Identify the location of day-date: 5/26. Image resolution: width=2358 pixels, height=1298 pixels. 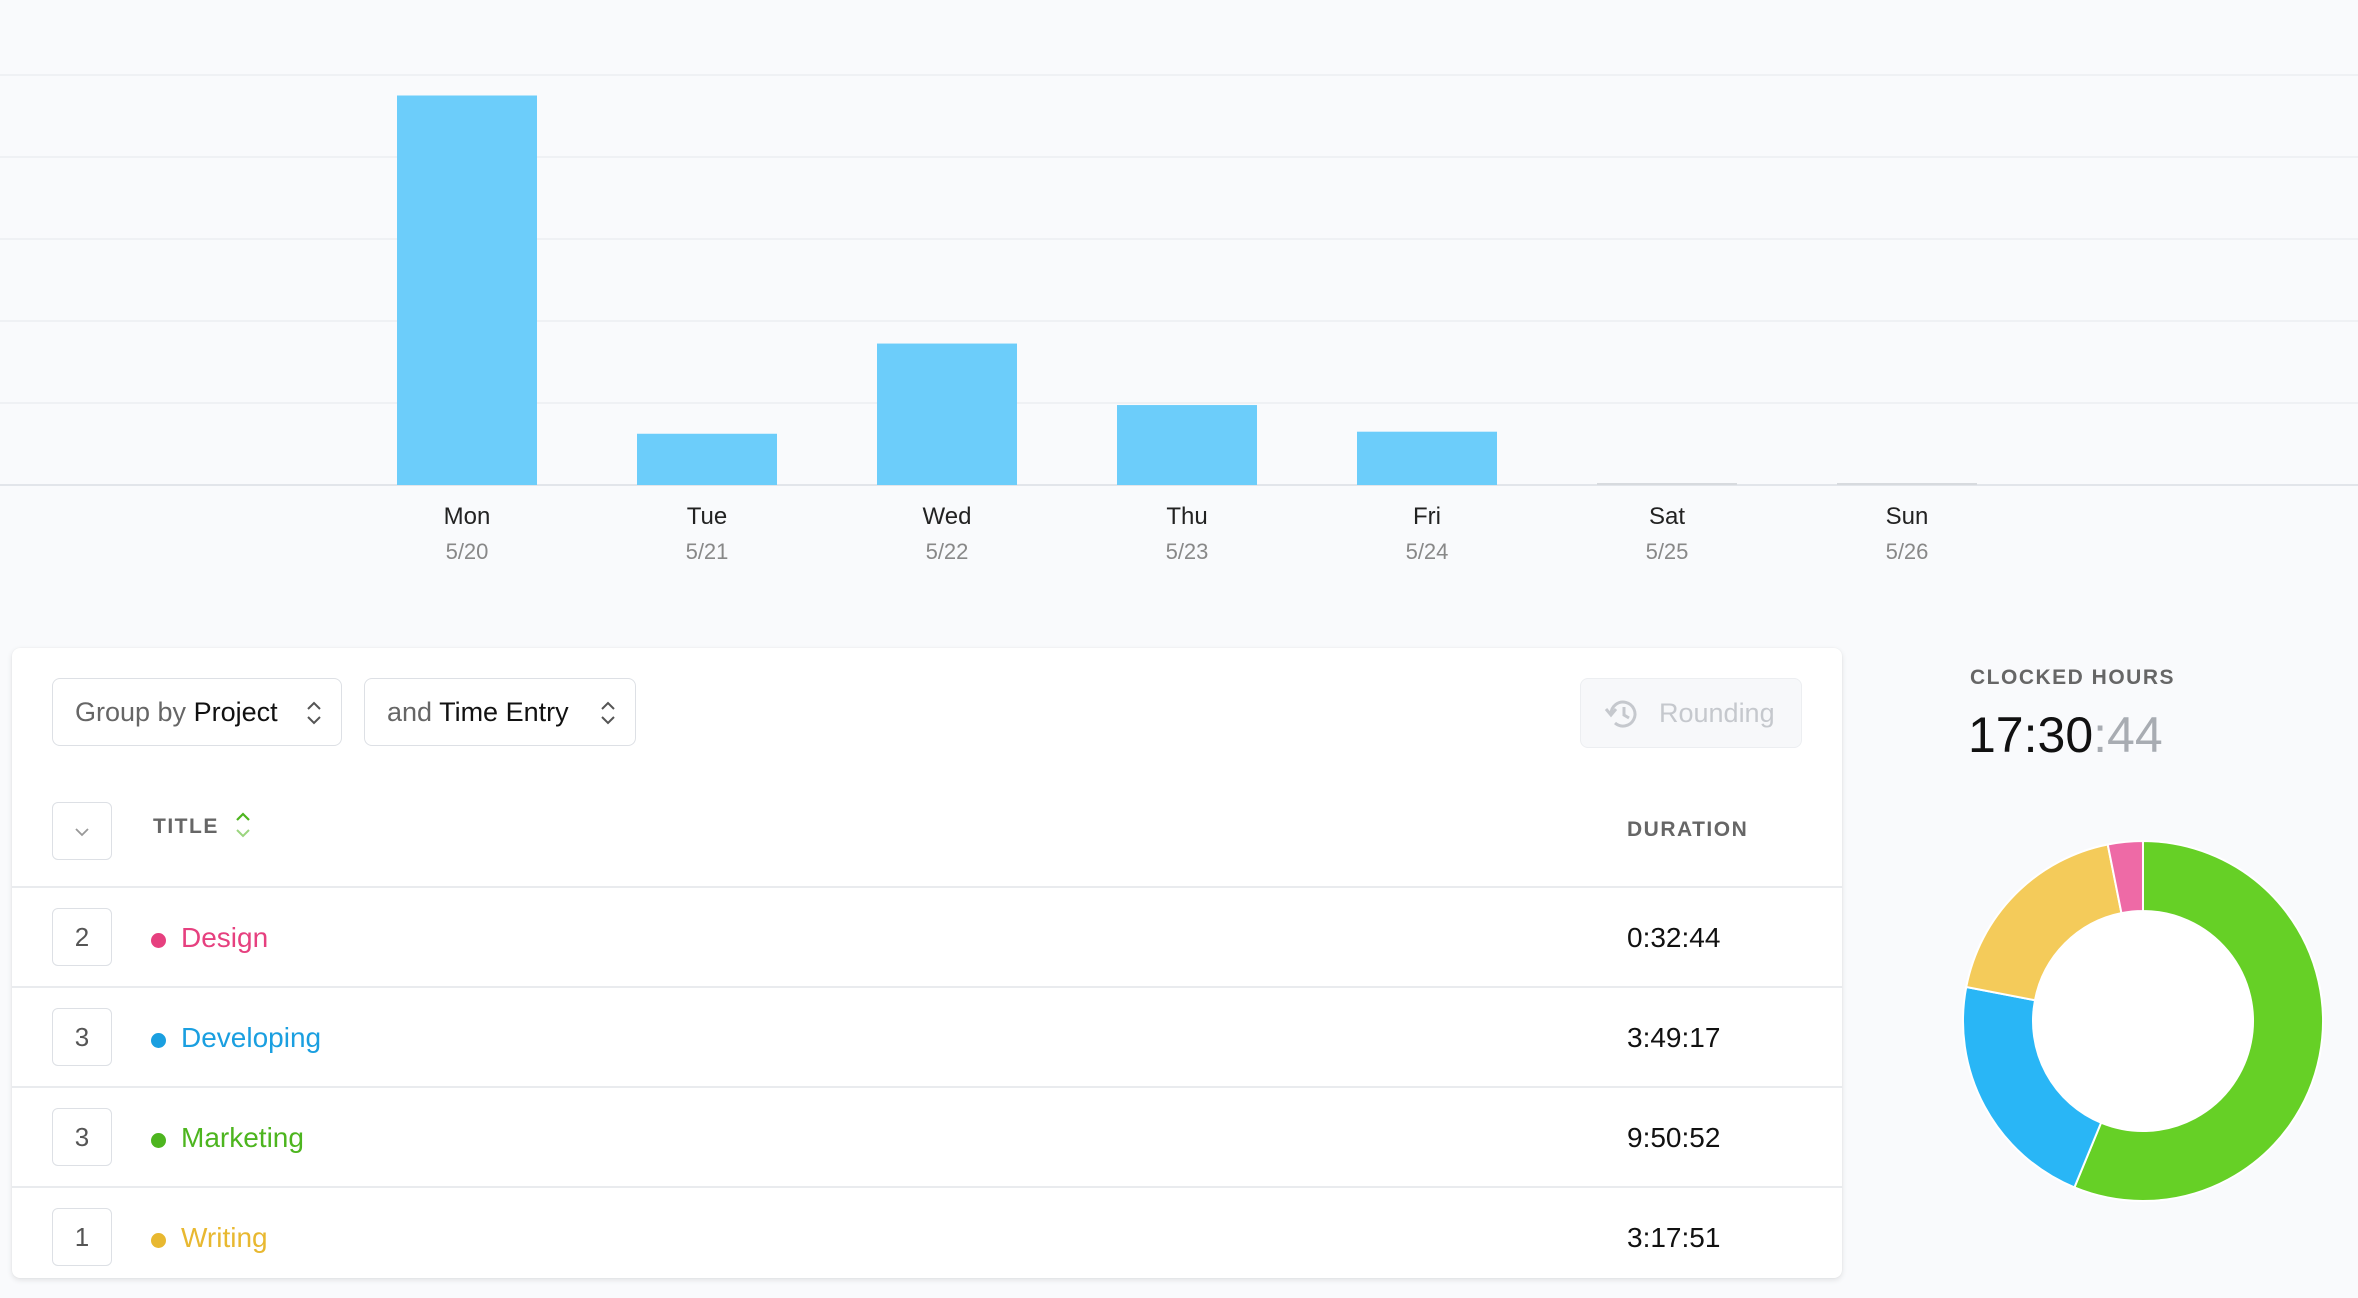
(1907, 551).